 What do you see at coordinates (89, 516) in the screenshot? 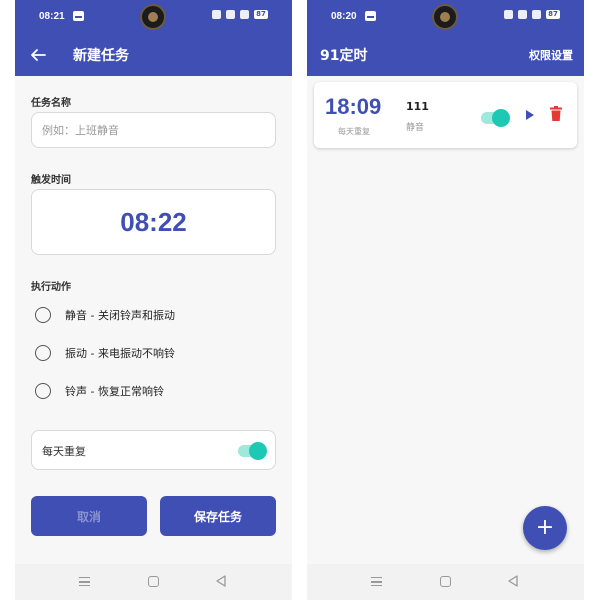
I see `cancel-button: 取消` at bounding box center [89, 516].